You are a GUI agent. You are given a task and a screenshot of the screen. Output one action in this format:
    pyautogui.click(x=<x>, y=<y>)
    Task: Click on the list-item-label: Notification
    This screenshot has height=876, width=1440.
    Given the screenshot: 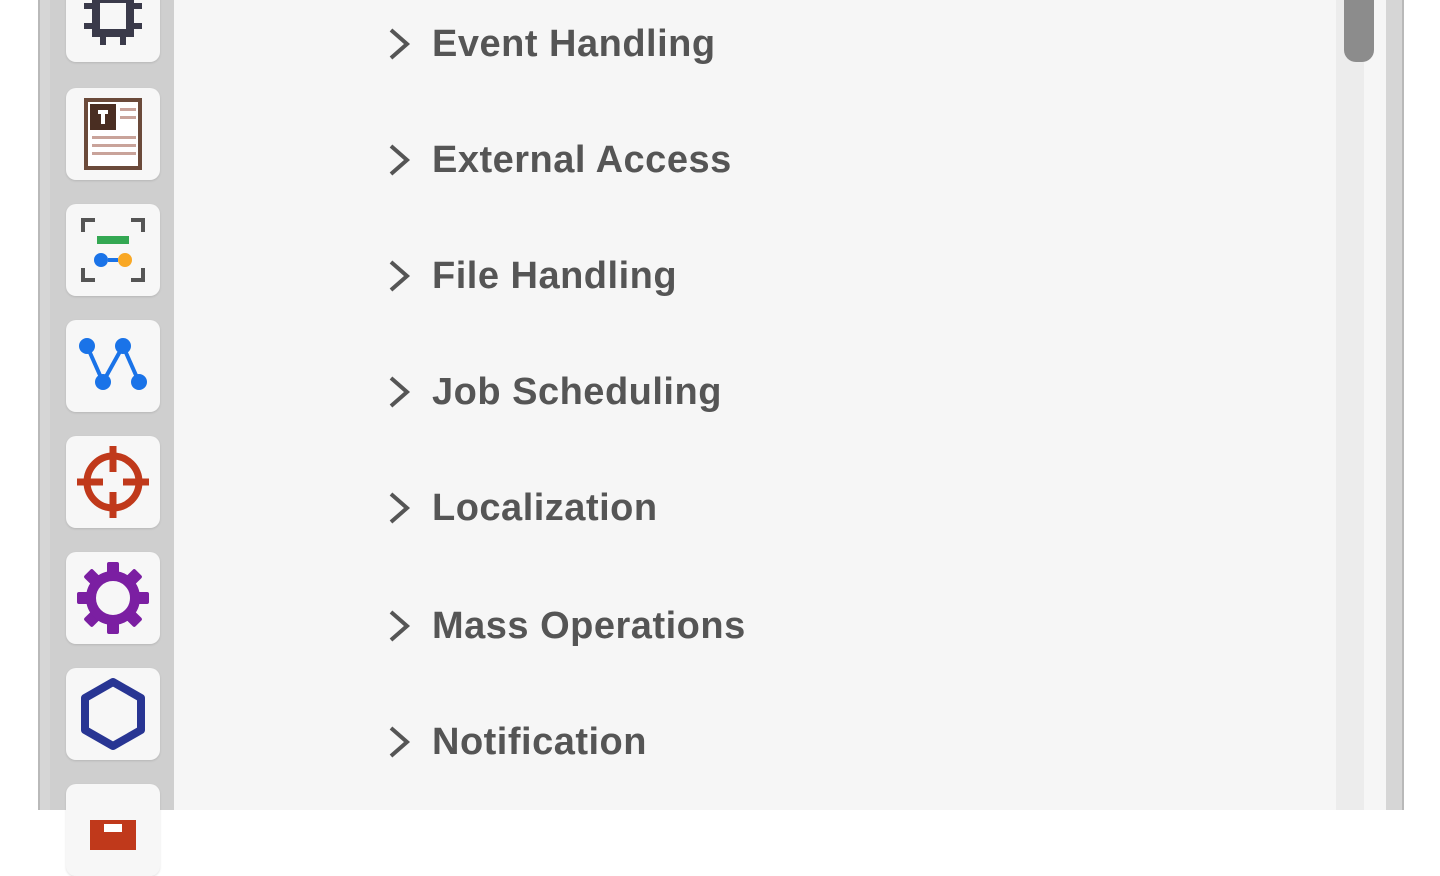 What is the action you would take?
    pyautogui.click(x=539, y=741)
    